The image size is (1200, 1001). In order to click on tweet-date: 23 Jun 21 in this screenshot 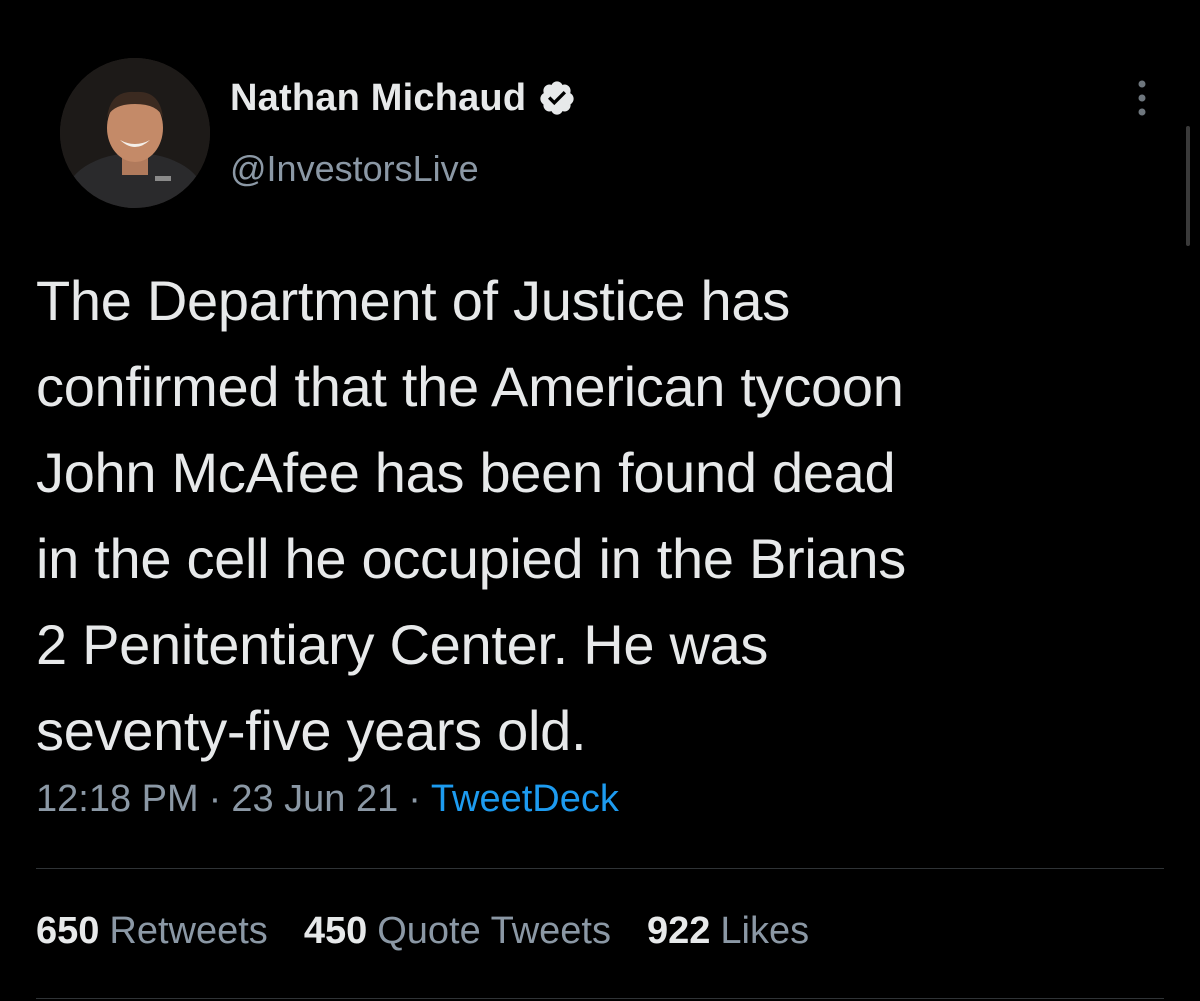, I will do `click(314, 799)`.